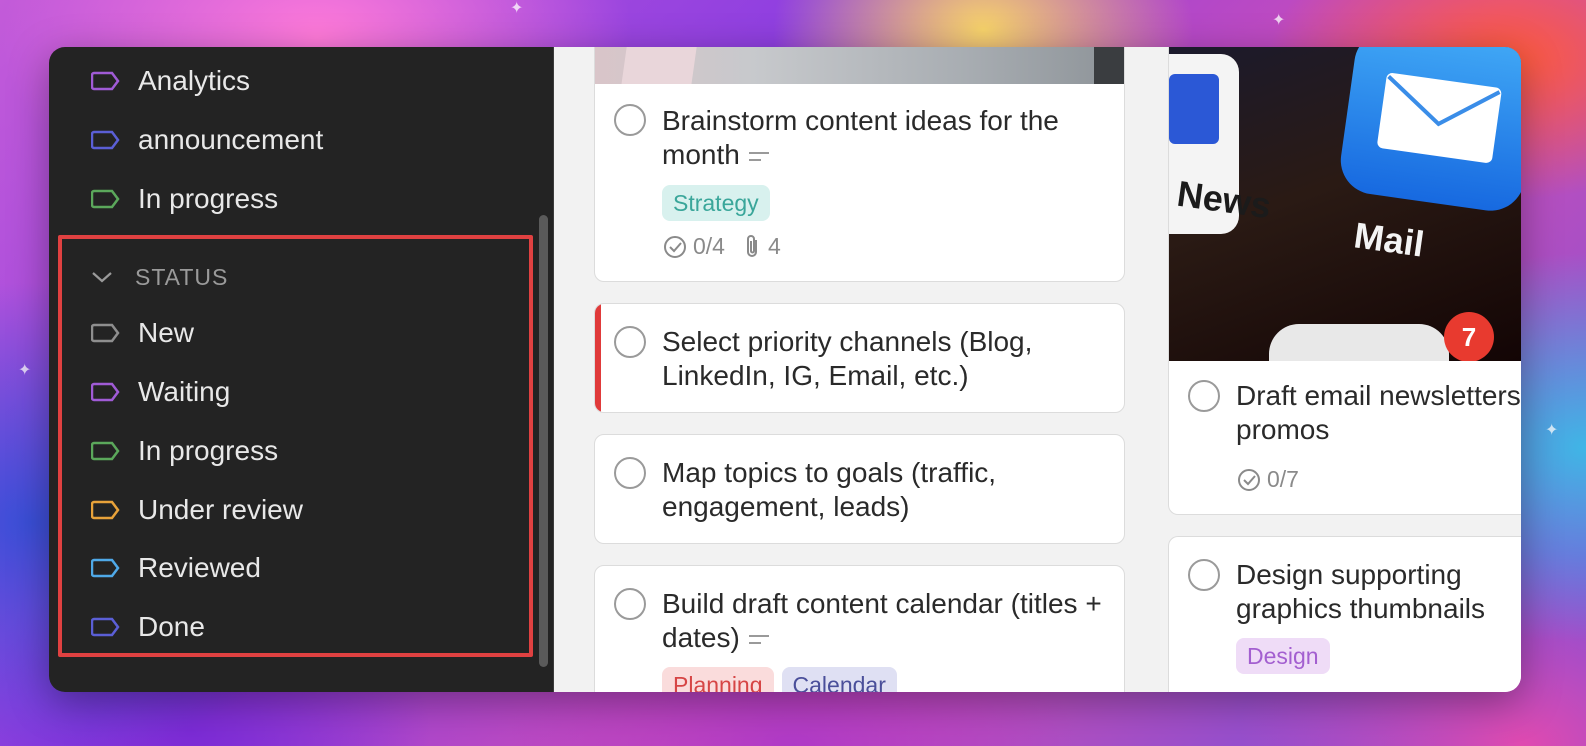  I want to click on checklist-count: 0/4, so click(709, 246).